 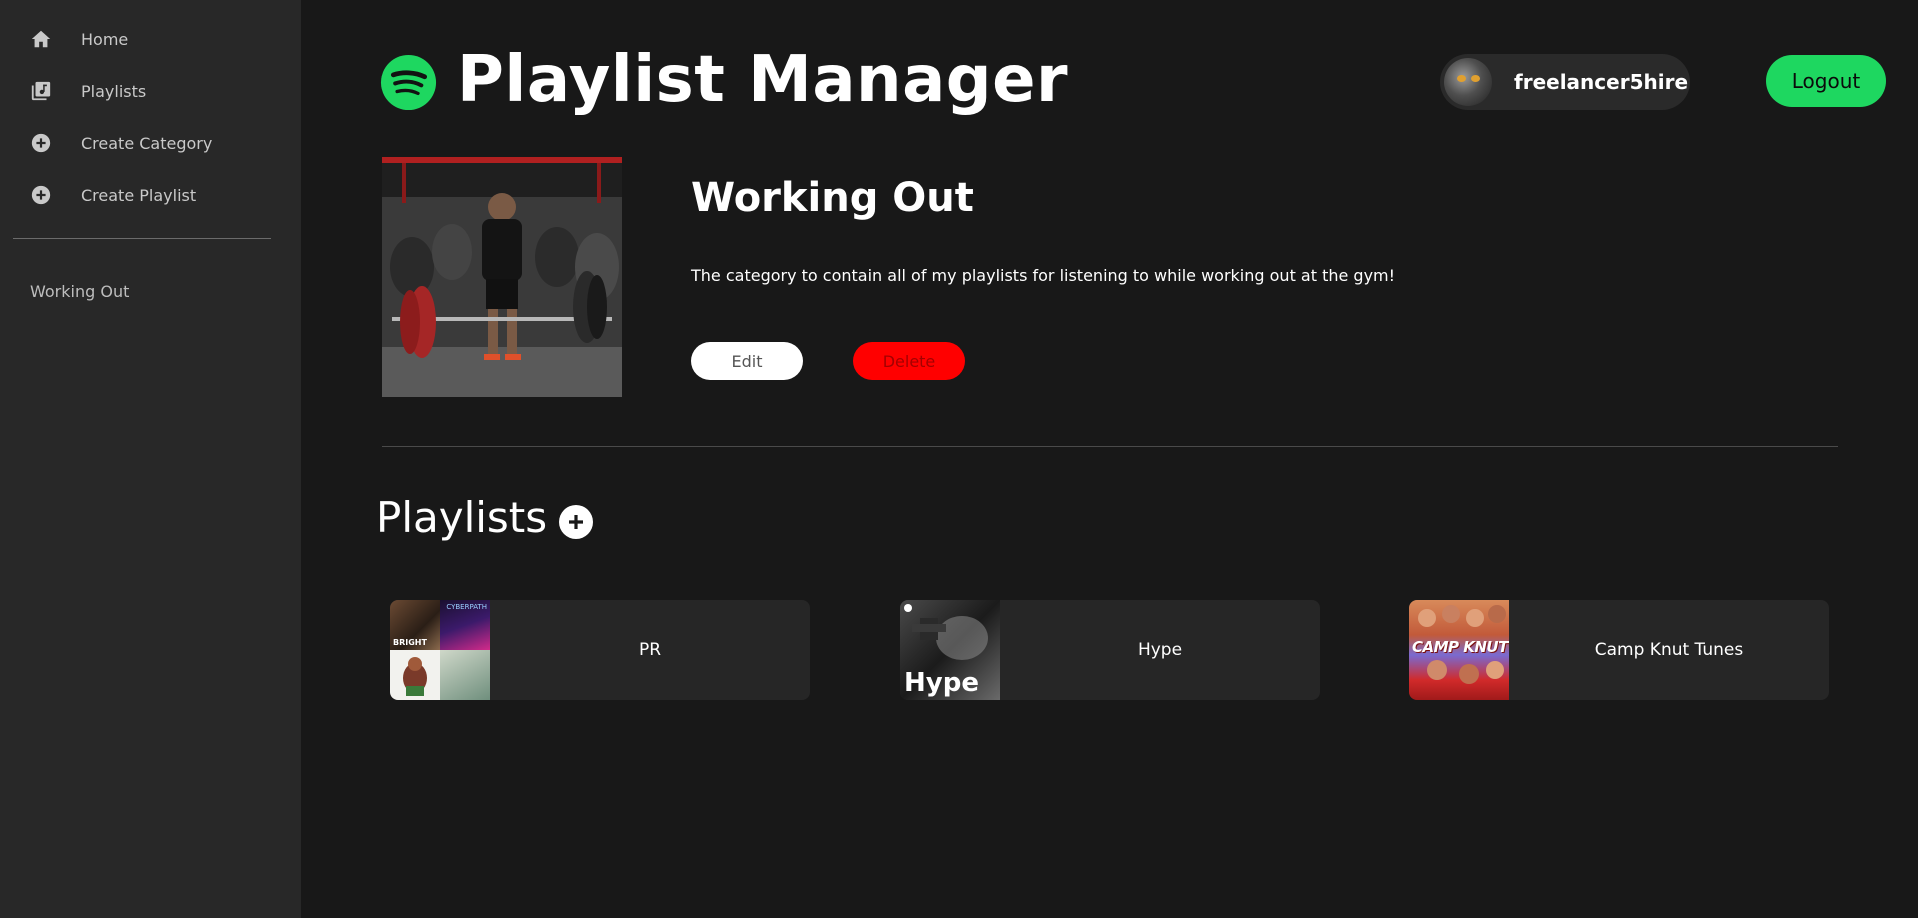 What do you see at coordinates (408, 82) in the screenshot?
I see `spotify-logo-icon` at bounding box center [408, 82].